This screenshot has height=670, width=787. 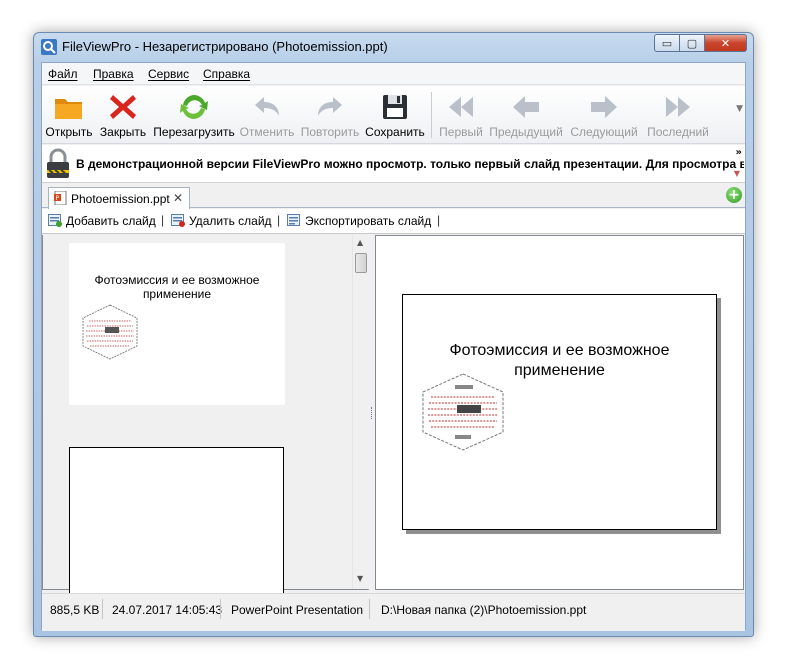 What do you see at coordinates (372, 413) in the screenshot?
I see `splitter-grip-icon` at bounding box center [372, 413].